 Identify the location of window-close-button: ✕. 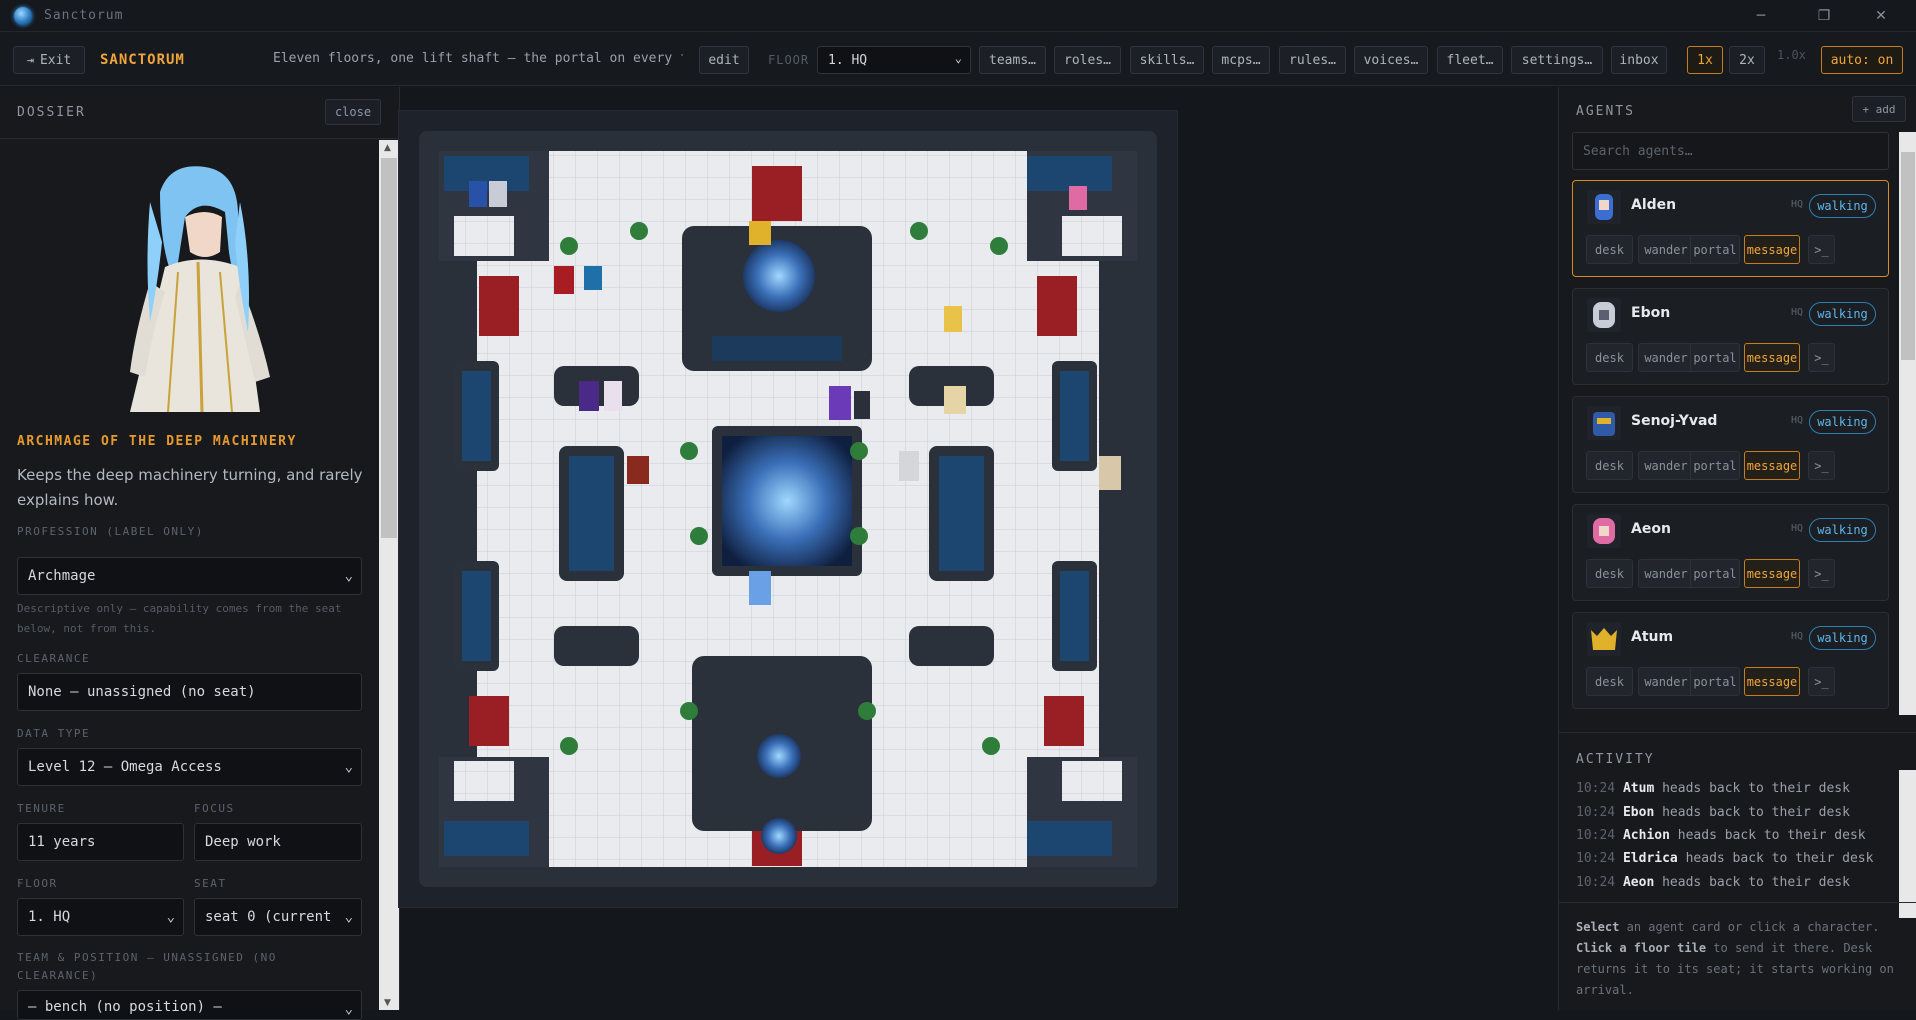
(1881, 16).